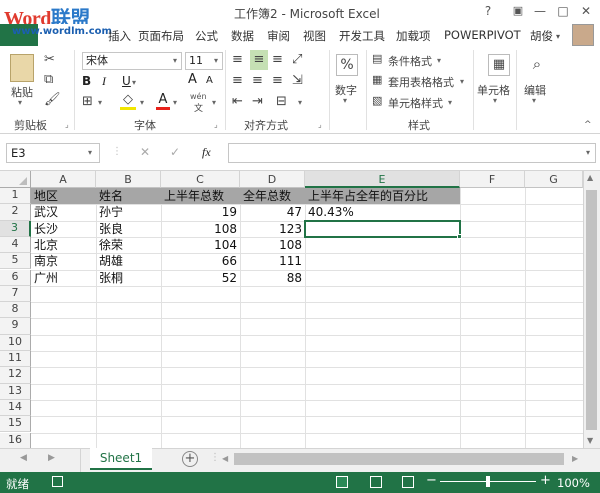  What do you see at coordinates (482, 35) in the screenshot?
I see `tab-powerpivot: POWERPIVOT` at bounding box center [482, 35].